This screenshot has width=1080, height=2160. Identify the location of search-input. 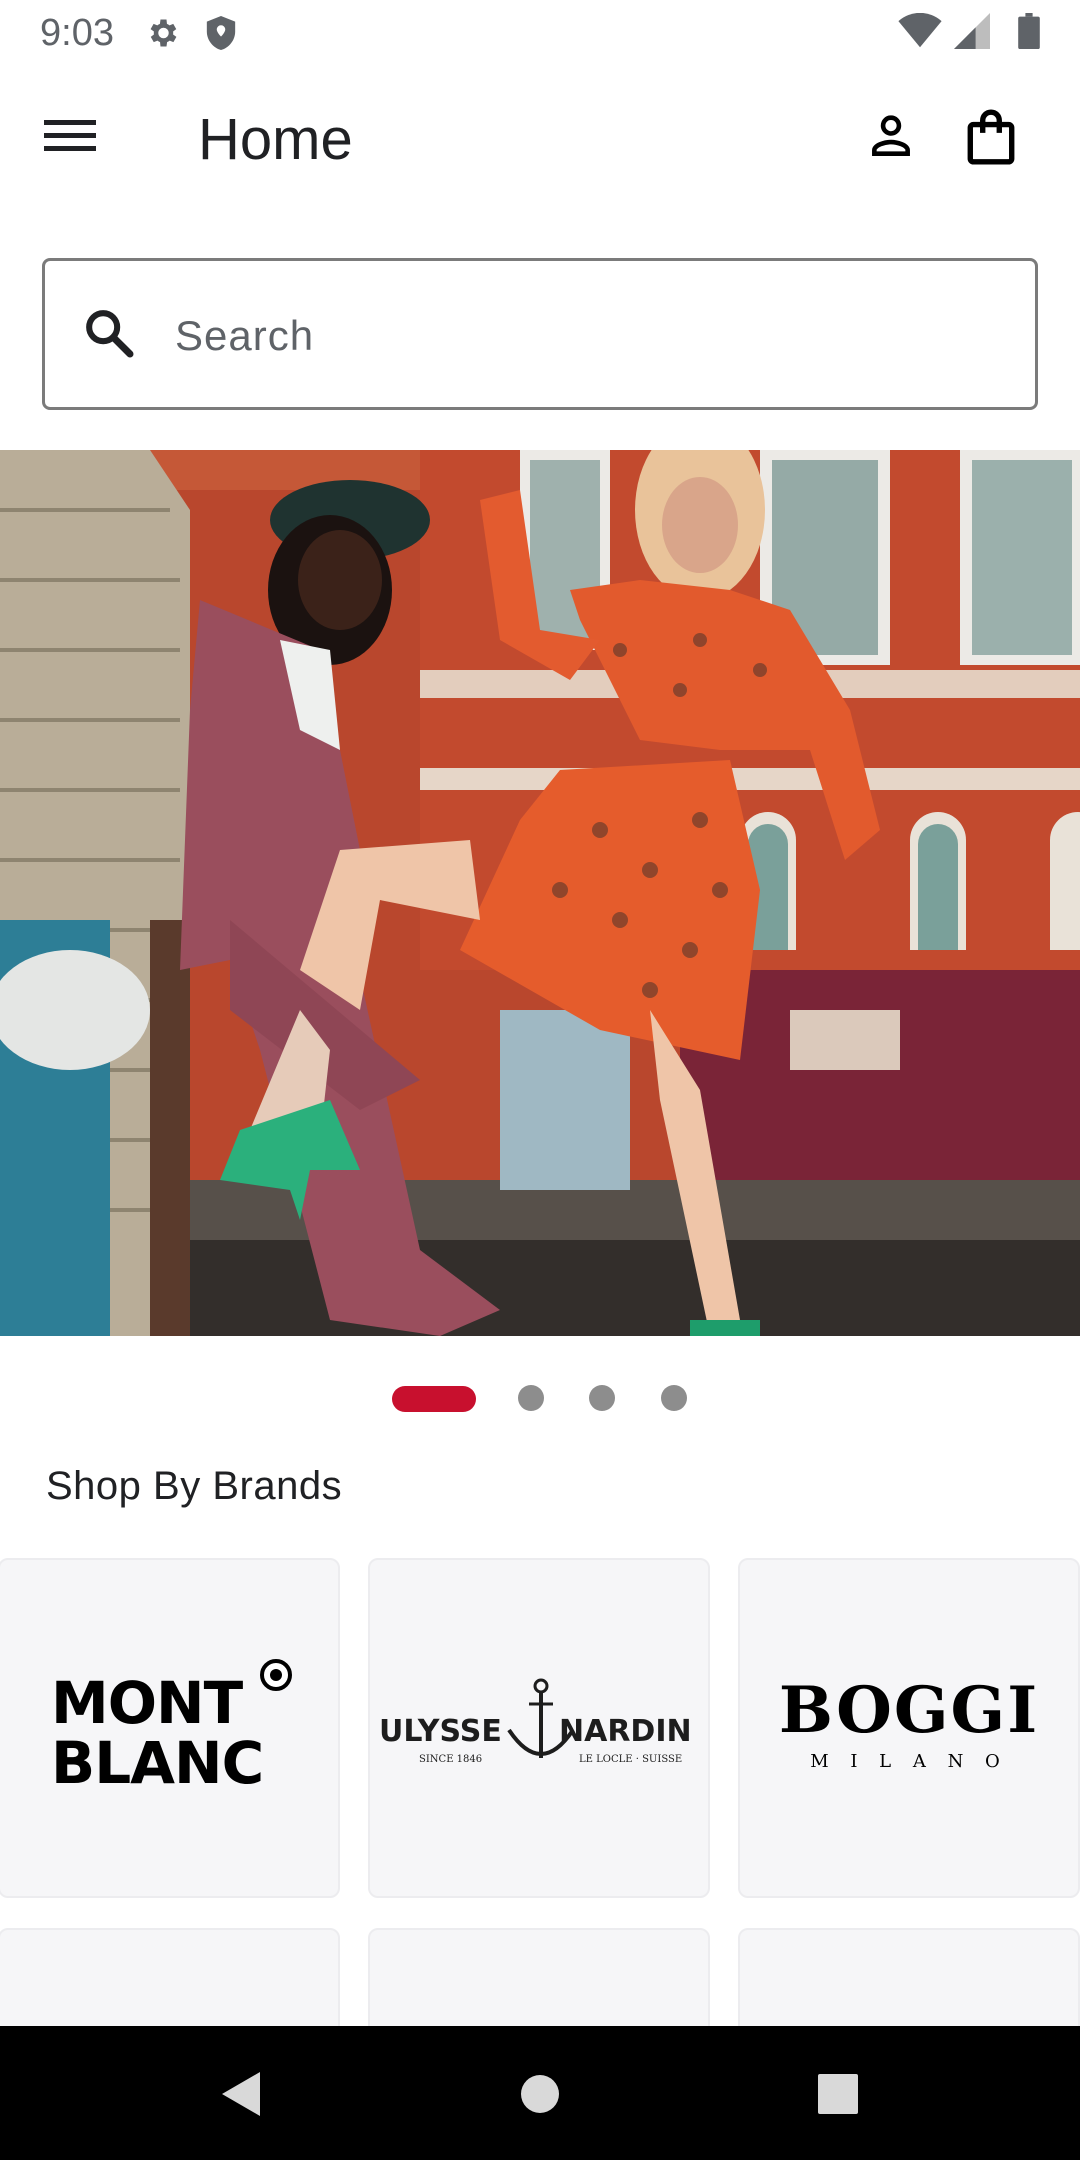
(575, 336).